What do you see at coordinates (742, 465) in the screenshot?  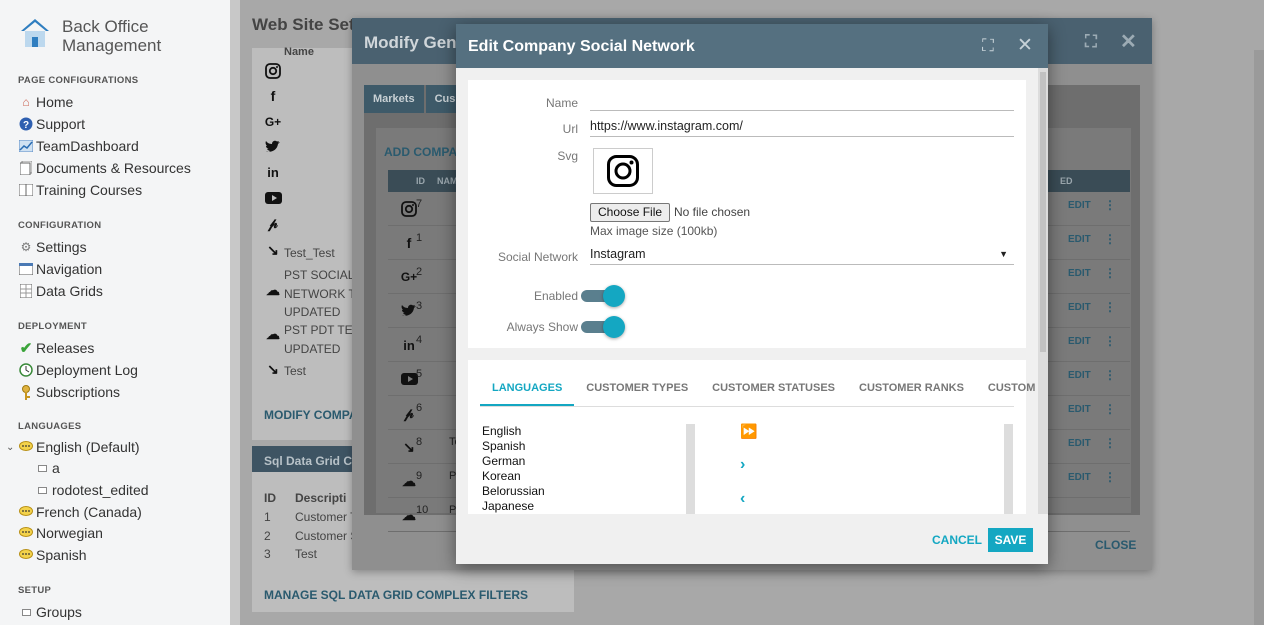 I see `move-right-icon: ›` at bounding box center [742, 465].